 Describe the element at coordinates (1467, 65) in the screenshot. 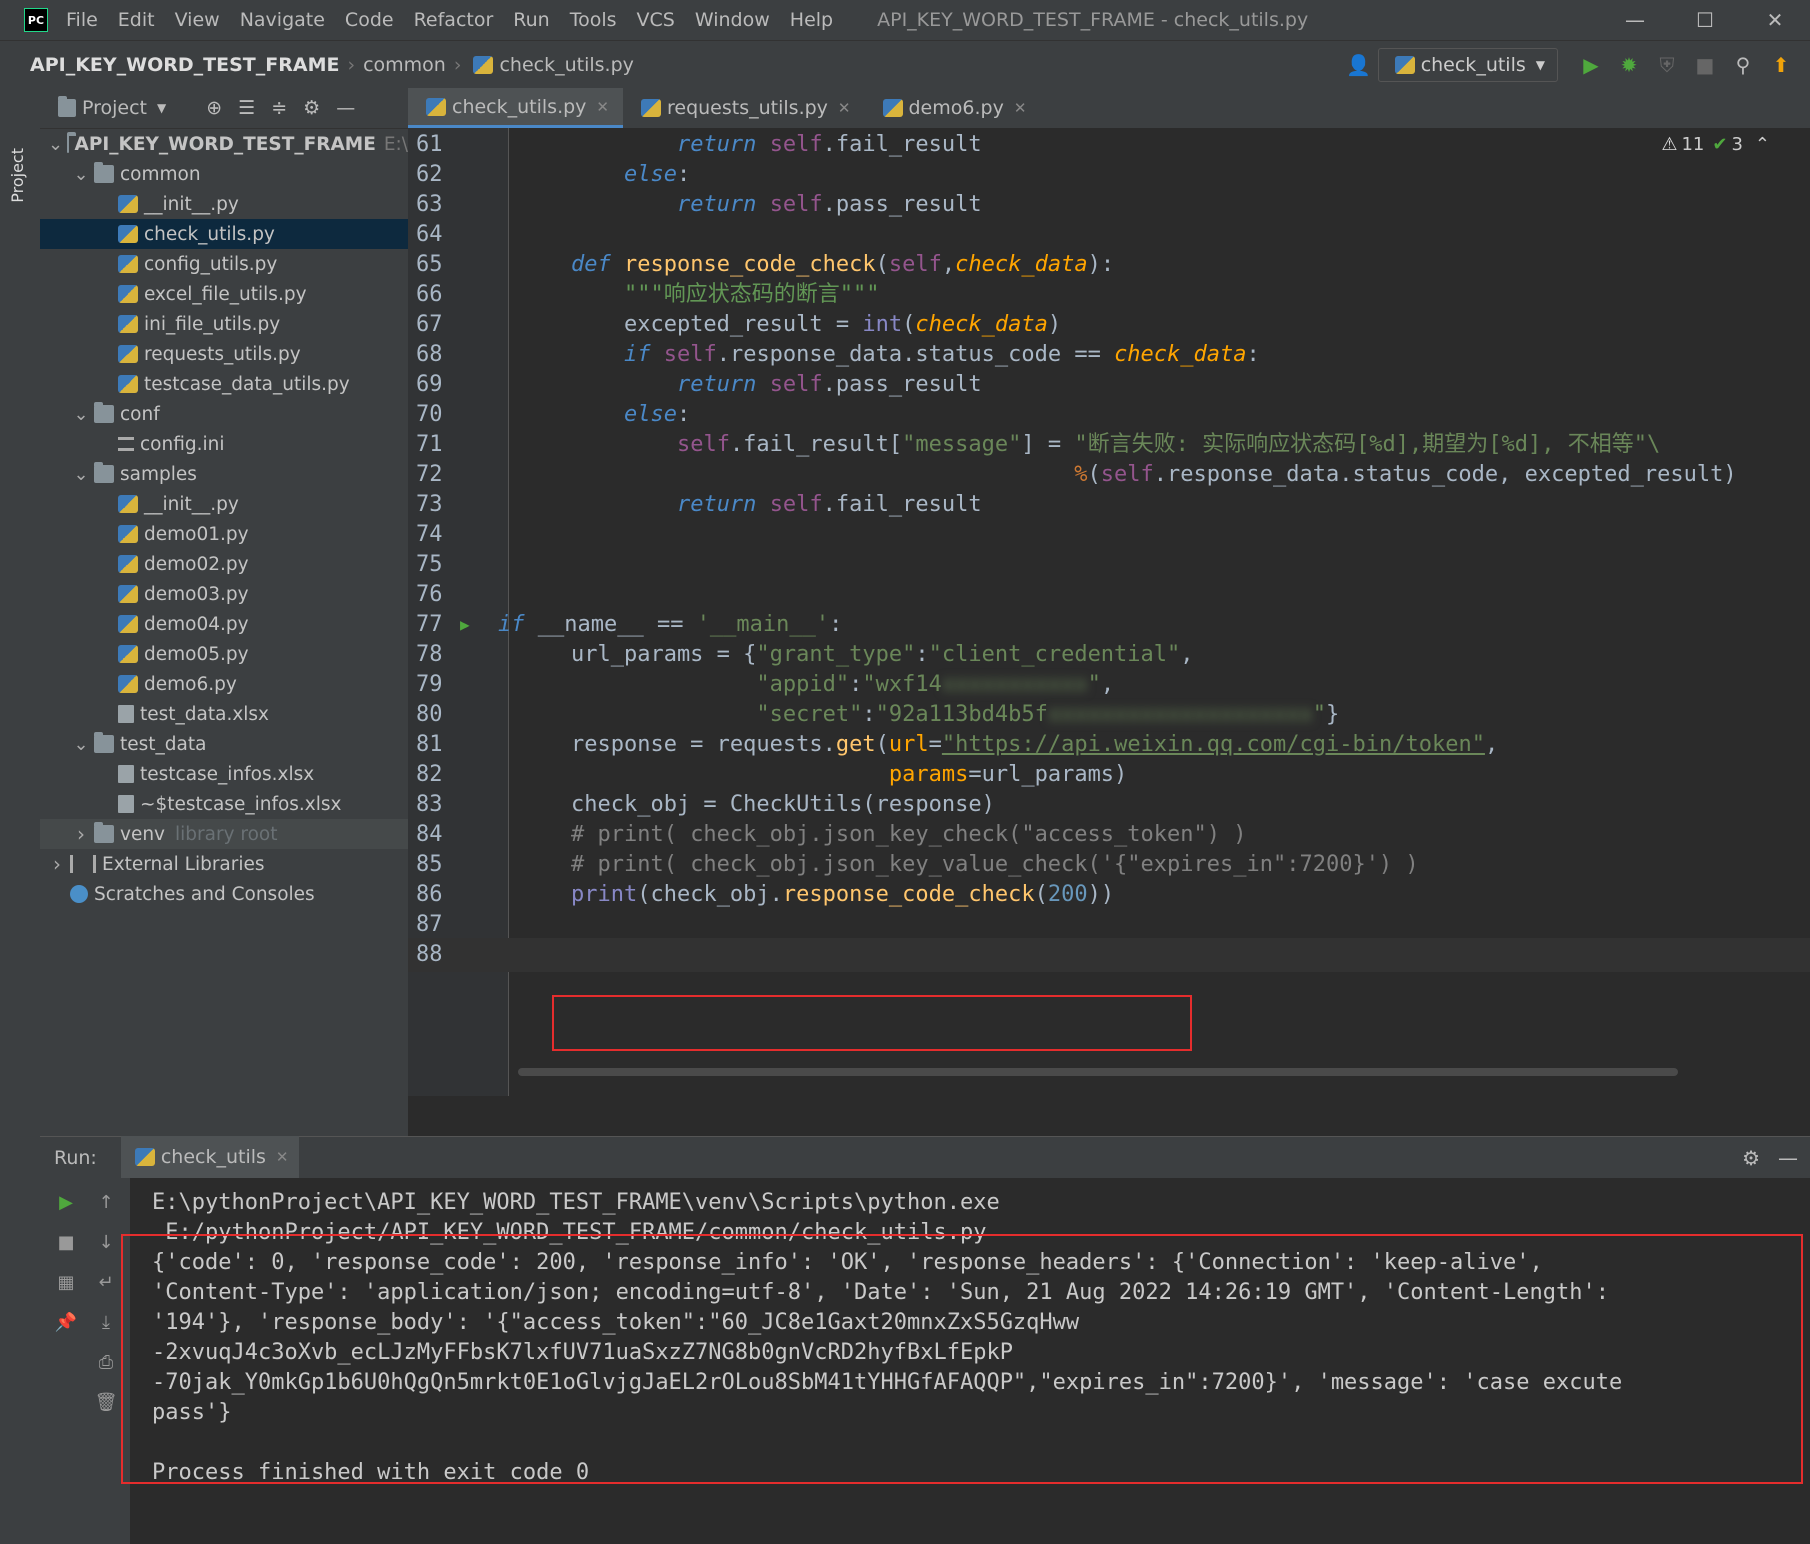

I see `run-configuration-select: check_utils ▼` at that location.